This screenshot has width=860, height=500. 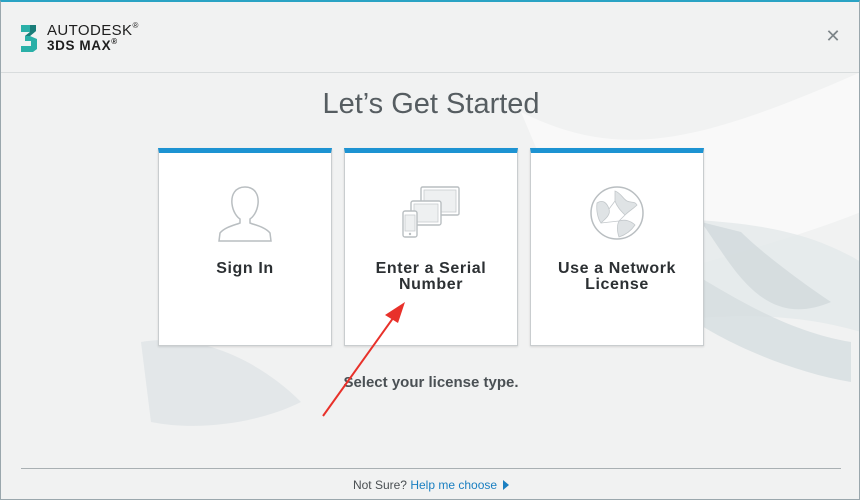 What do you see at coordinates (833, 36) in the screenshot?
I see `close-icon: ✕` at bounding box center [833, 36].